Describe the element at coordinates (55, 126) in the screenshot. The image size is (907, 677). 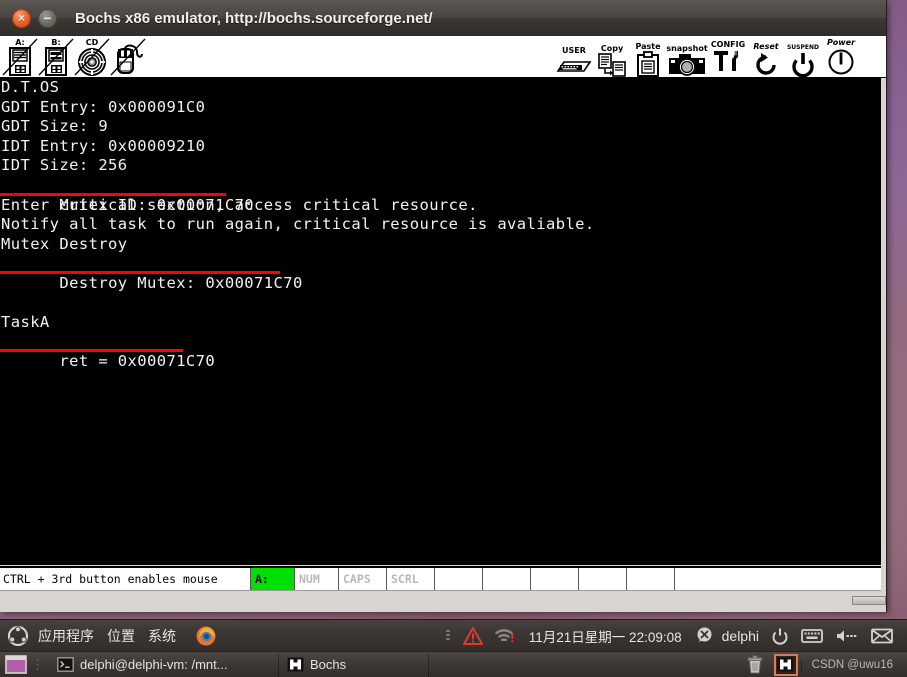
I see `screen-line: GDT Size: 9` at that location.